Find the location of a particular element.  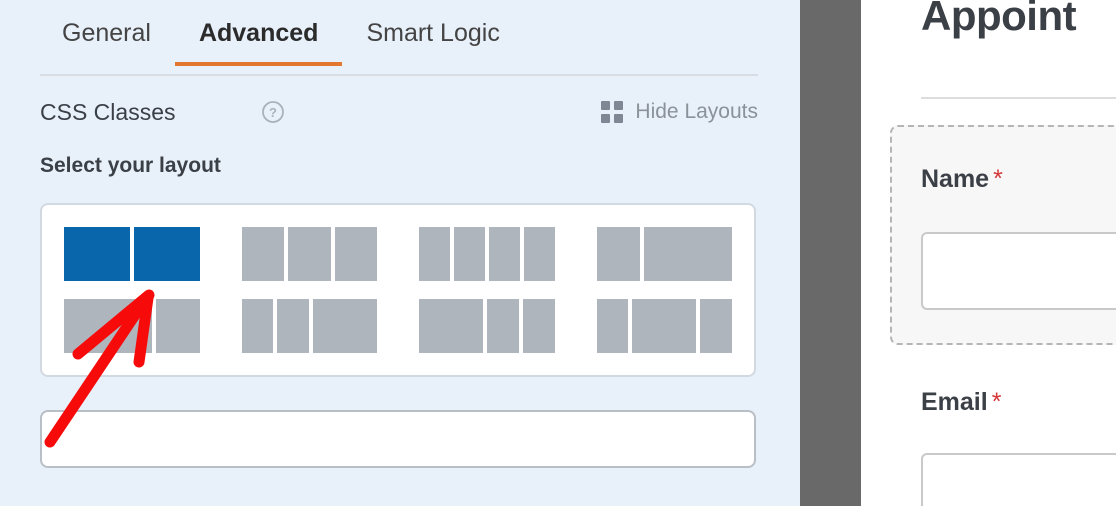

css-classes-row: CSS Classes ? Hide Layouts is located at coordinates (399, 112).